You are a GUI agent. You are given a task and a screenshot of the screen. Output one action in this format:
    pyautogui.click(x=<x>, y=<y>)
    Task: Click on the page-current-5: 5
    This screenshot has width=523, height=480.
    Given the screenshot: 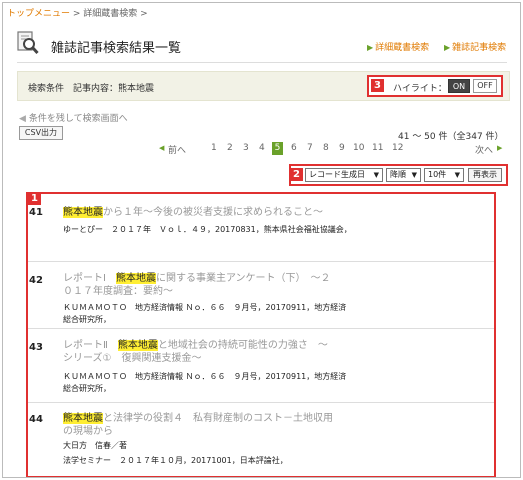 What is the action you would take?
    pyautogui.click(x=277, y=148)
    